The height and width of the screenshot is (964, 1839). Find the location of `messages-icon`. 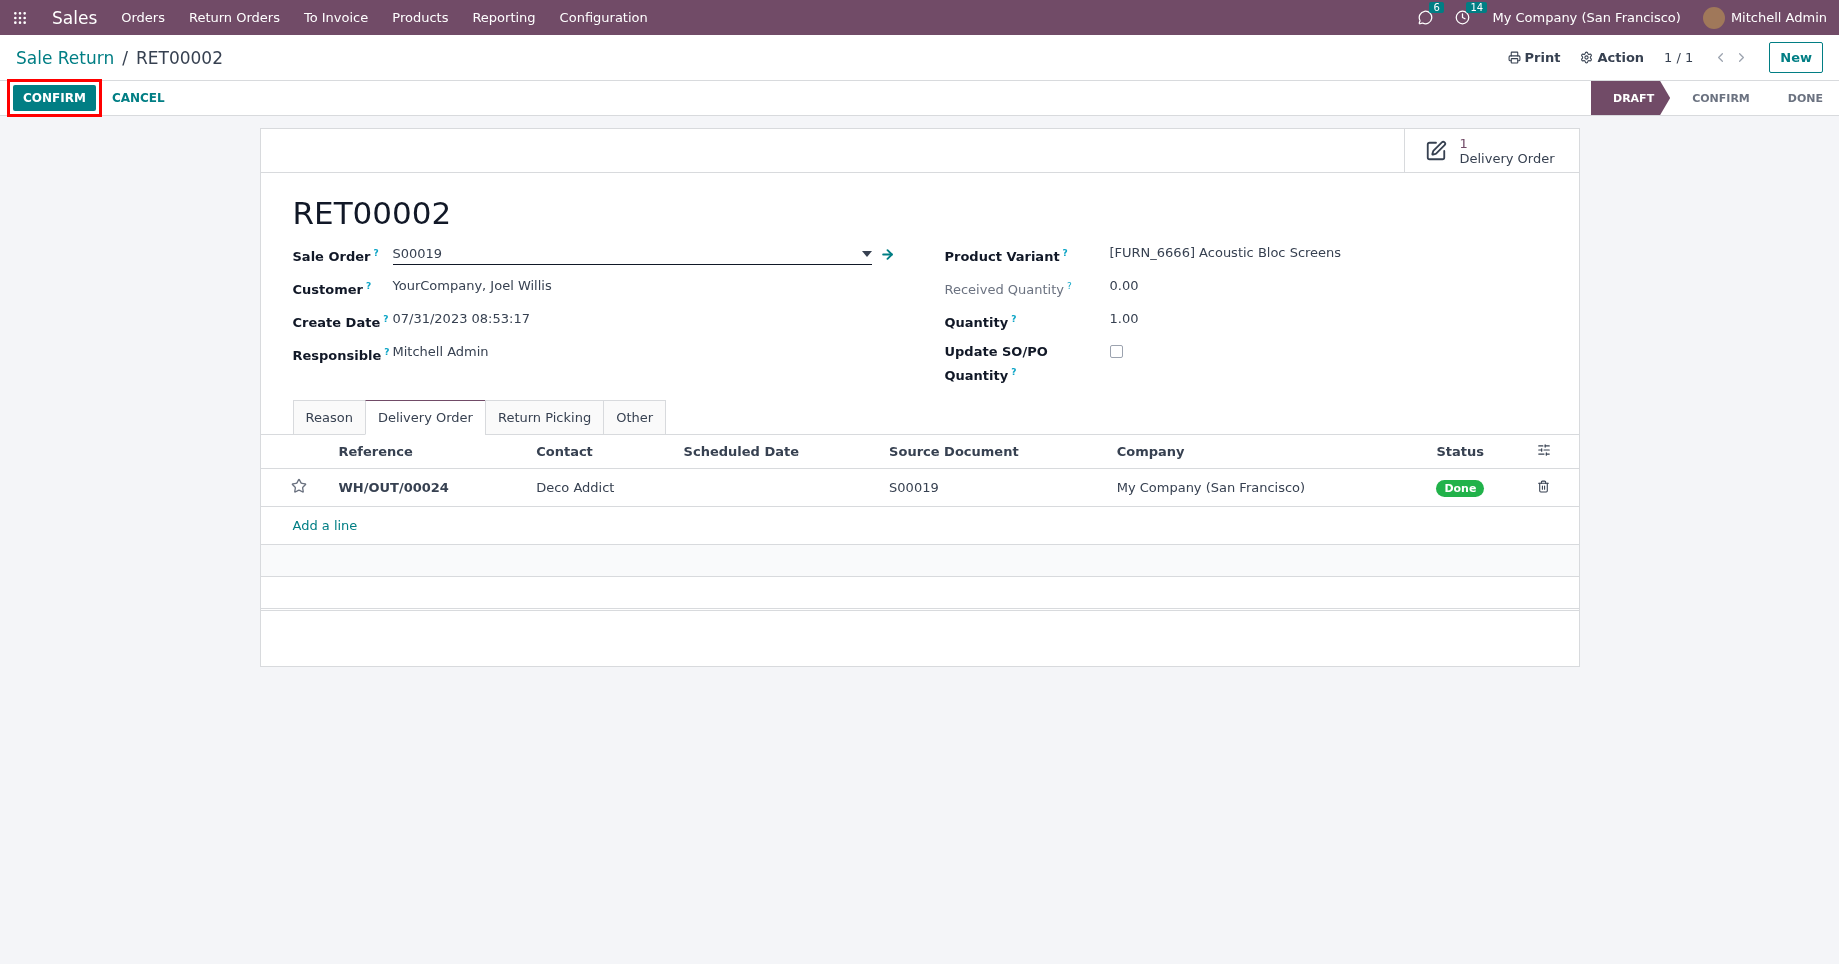

messages-icon is located at coordinates (1426, 17).